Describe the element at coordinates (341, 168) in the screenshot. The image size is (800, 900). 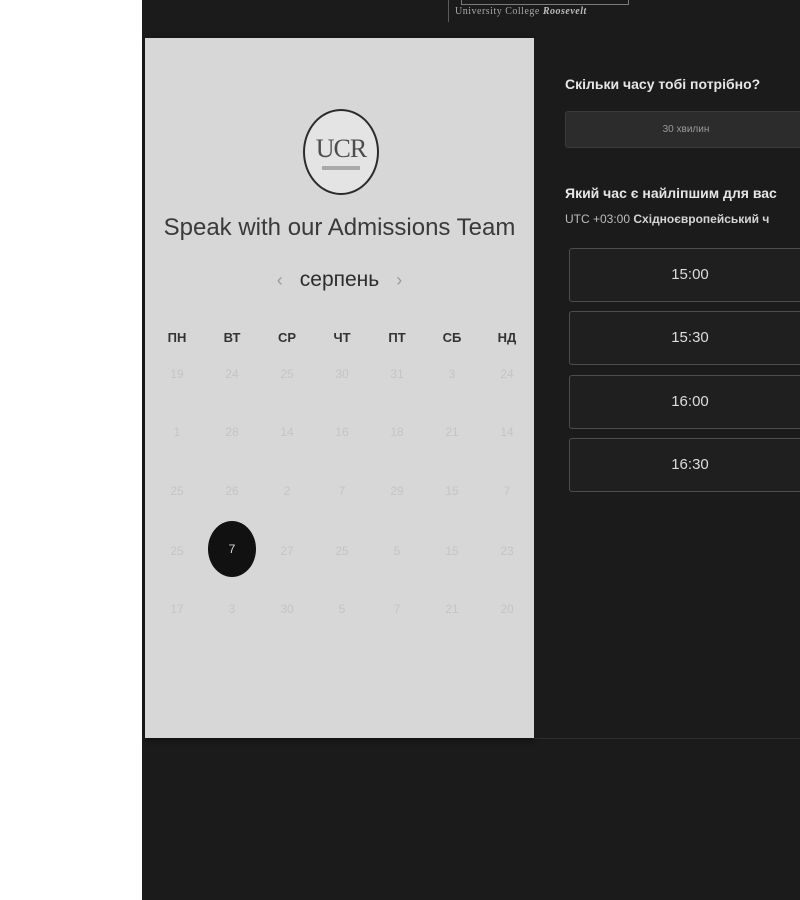
I see `ucr-logo-underline` at that location.